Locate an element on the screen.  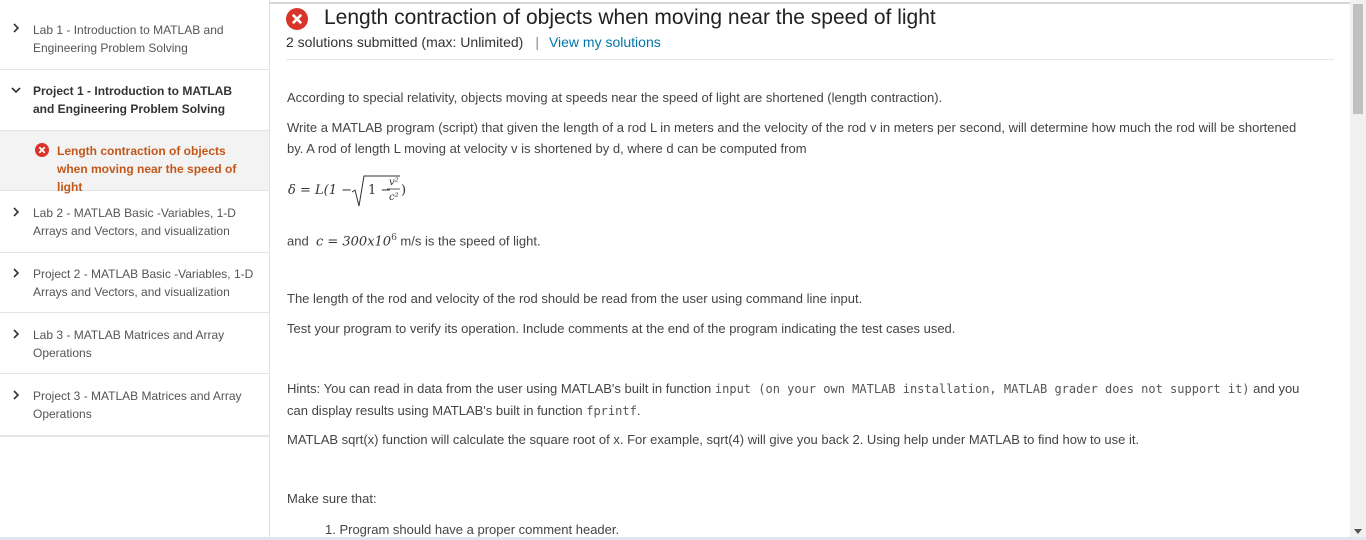
vertical-scrollbar is located at coordinates (1358, 270).